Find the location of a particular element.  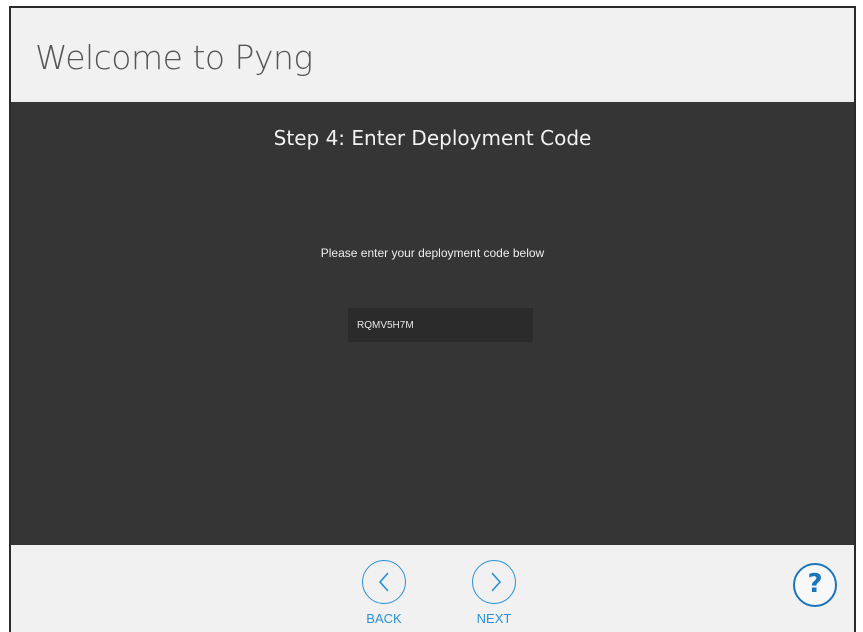

next-button-circle is located at coordinates (494, 582).